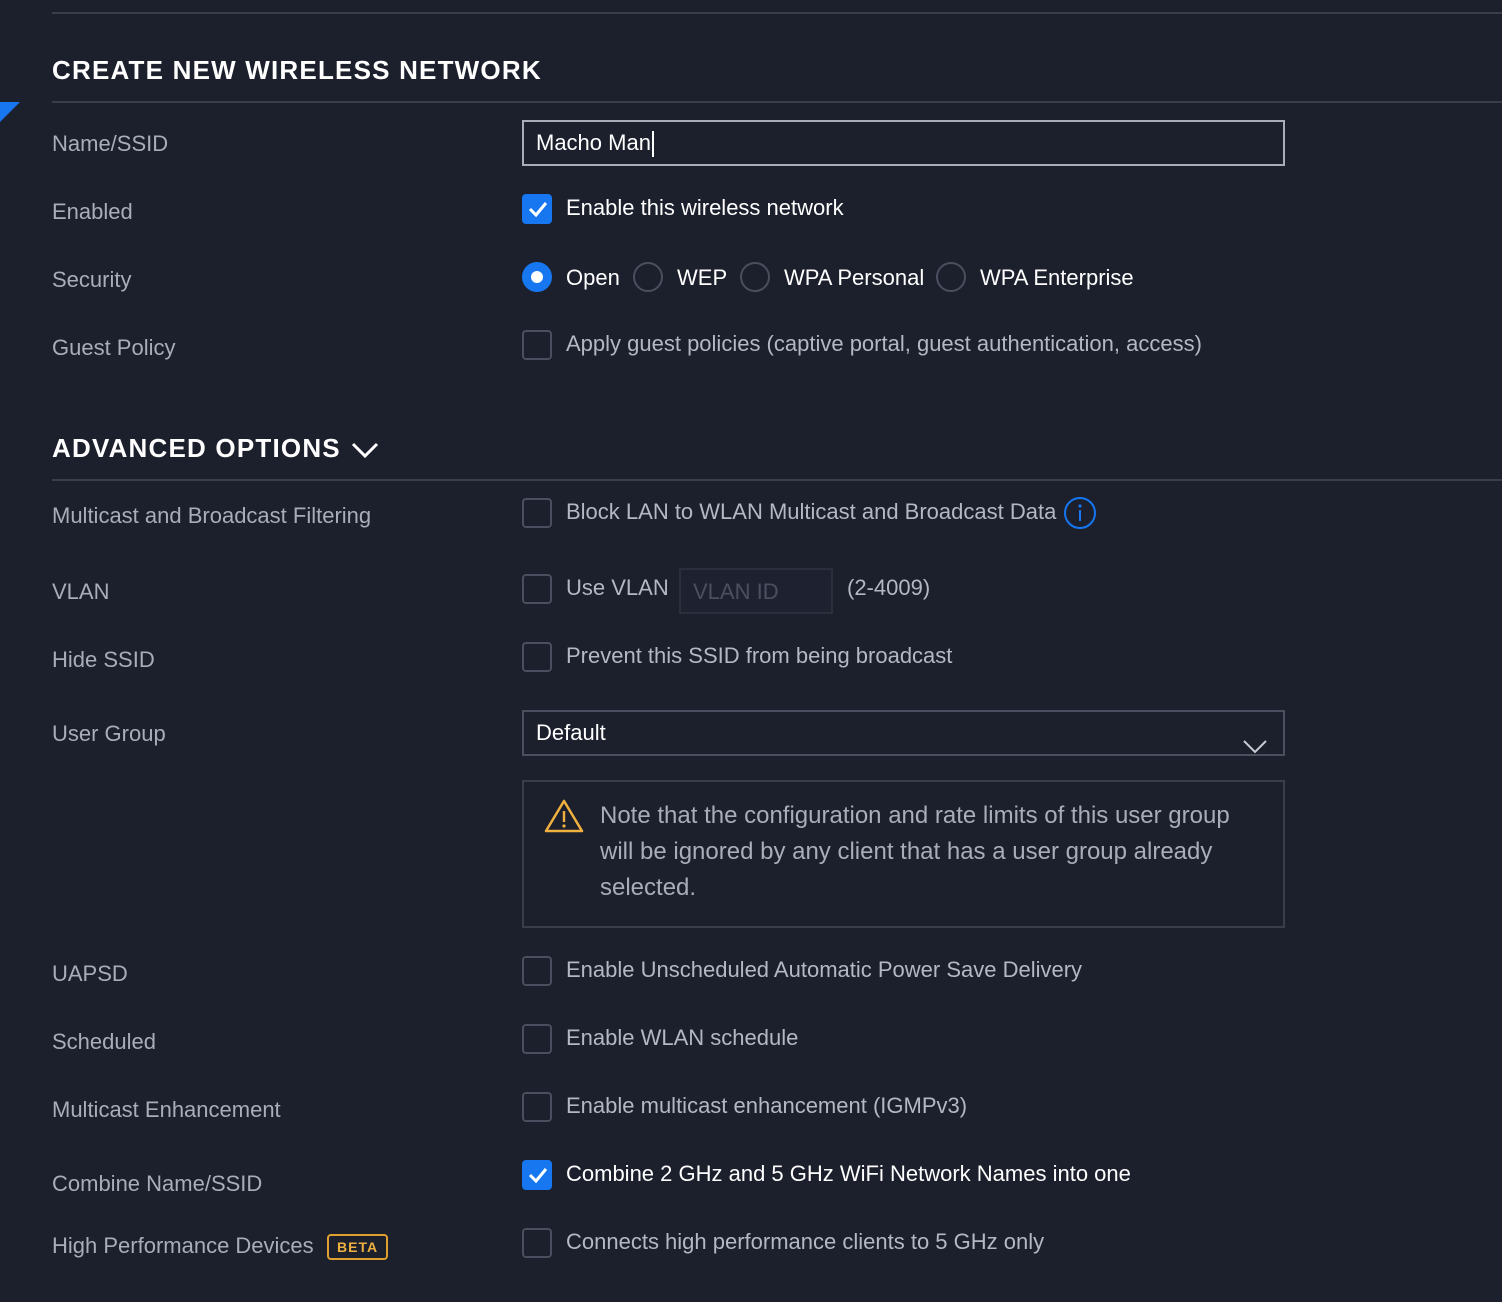 The height and width of the screenshot is (1302, 1502). What do you see at coordinates (767, 1105) in the screenshot?
I see `multicast-enhancement-text: Enable multicast enhancement (IGMPv3)` at bounding box center [767, 1105].